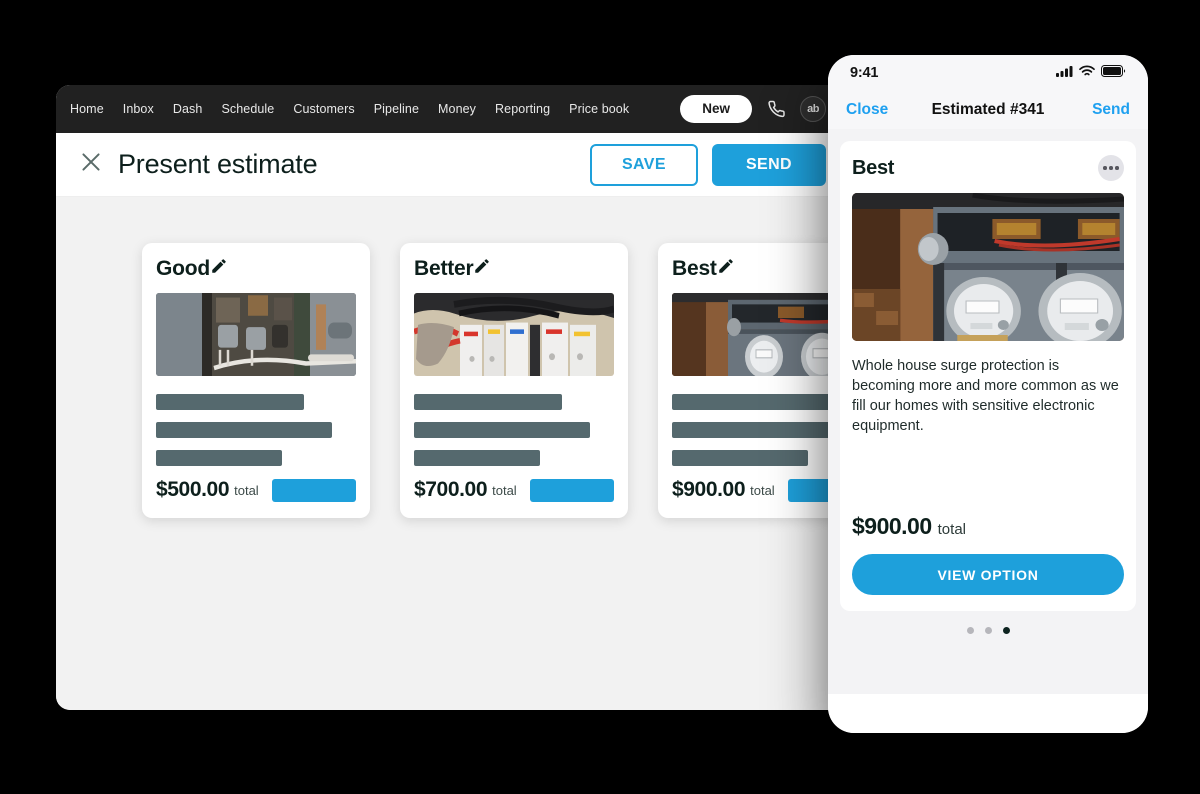 This screenshot has width=1200, height=794. What do you see at coordinates (218, 164) in the screenshot?
I see `page-title: Present estimate` at bounding box center [218, 164].